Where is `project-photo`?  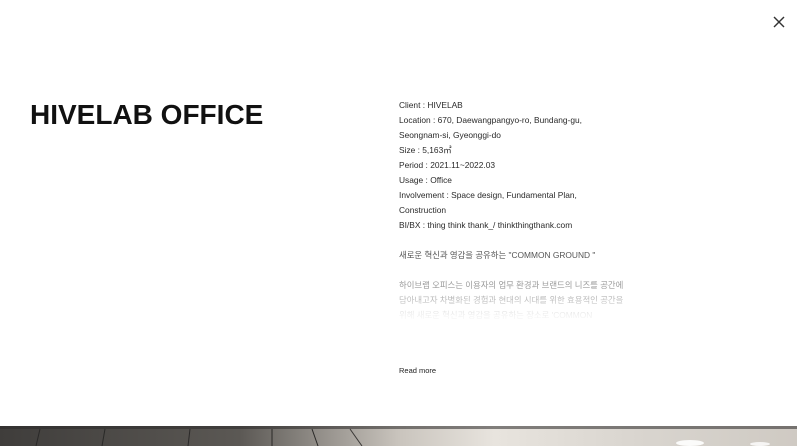
project-photo is located at coordinates (398, 436).